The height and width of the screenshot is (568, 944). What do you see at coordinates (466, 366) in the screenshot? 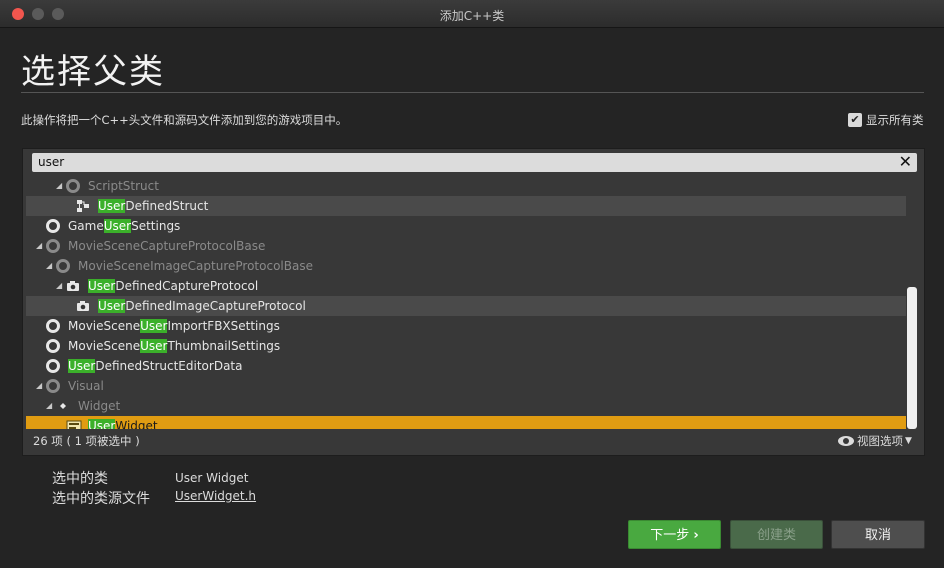
I see `tree-row: UserDefinedStructEditorData` at bounding box center [466, 366].